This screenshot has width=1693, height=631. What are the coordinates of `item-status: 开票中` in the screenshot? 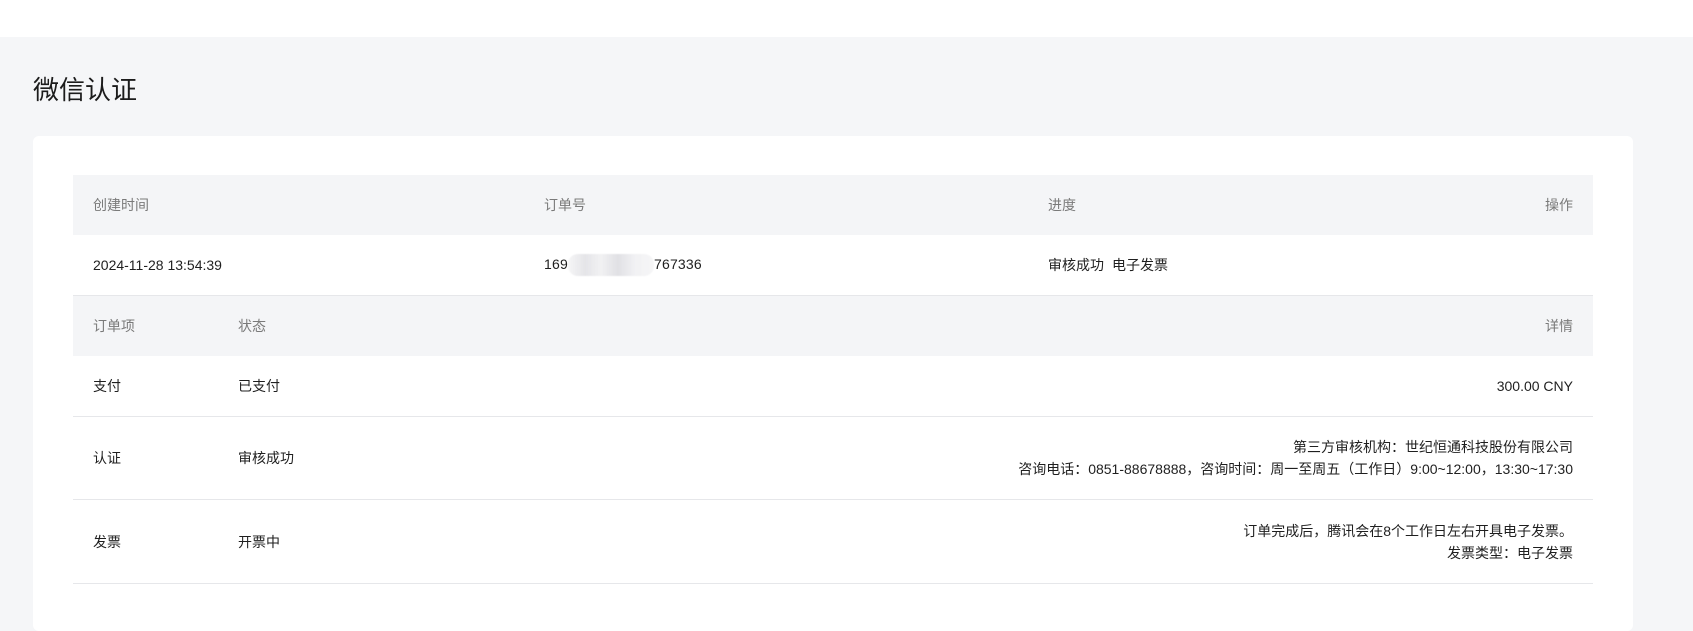 It's located at (259, 541).